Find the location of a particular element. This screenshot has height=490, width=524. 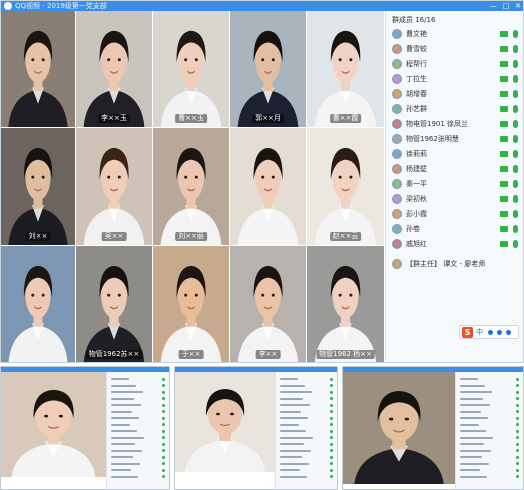

member-row: 徐莉莉 is located at coordinates (456, 154).